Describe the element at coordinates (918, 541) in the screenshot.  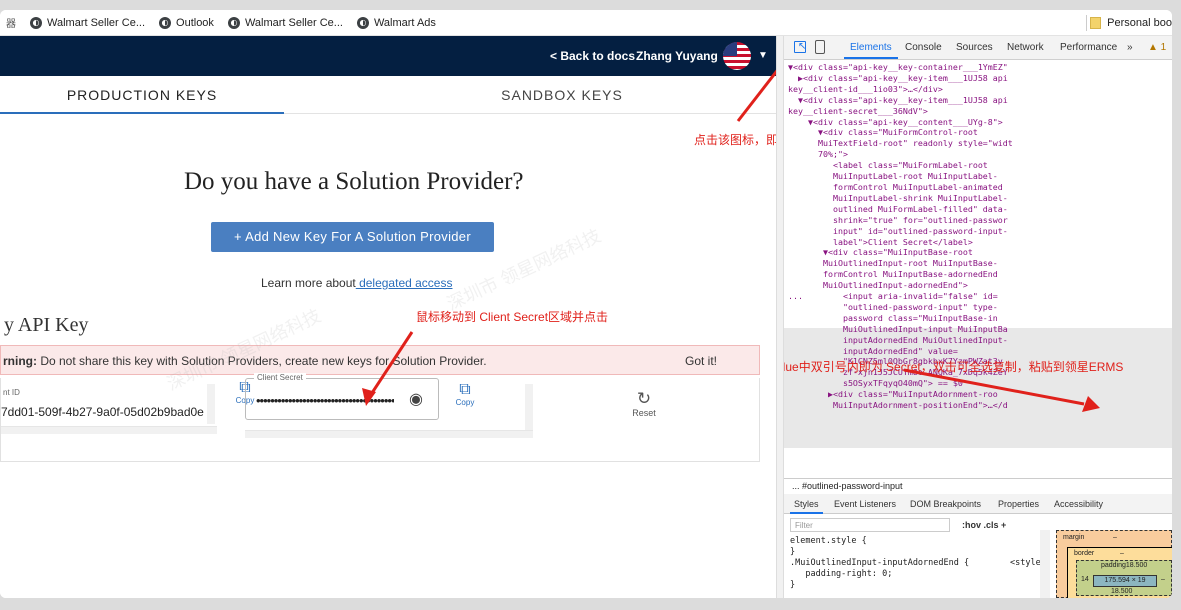
I see `style-rule-line: element.style {` at that location.